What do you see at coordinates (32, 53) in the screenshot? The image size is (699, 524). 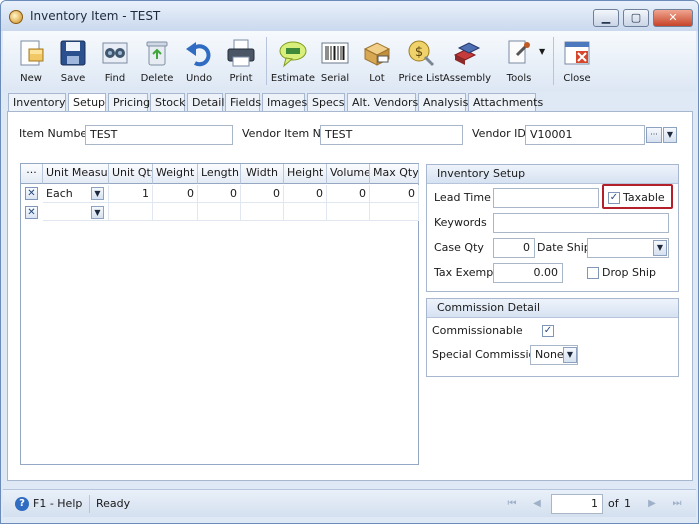 I see `new-icon` at bounding box center [32, 53].